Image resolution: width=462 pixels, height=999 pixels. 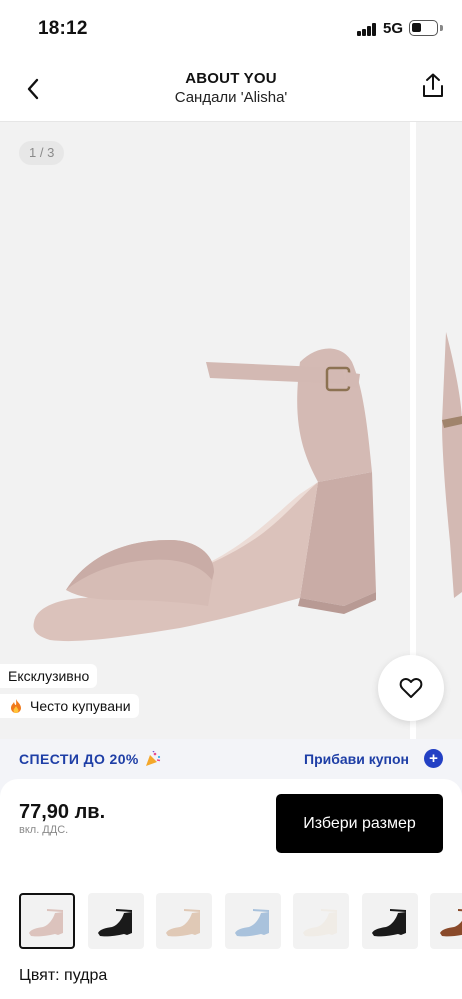 I want to click on popular-badge-label: Често купувани, so click(x=80, y=706).